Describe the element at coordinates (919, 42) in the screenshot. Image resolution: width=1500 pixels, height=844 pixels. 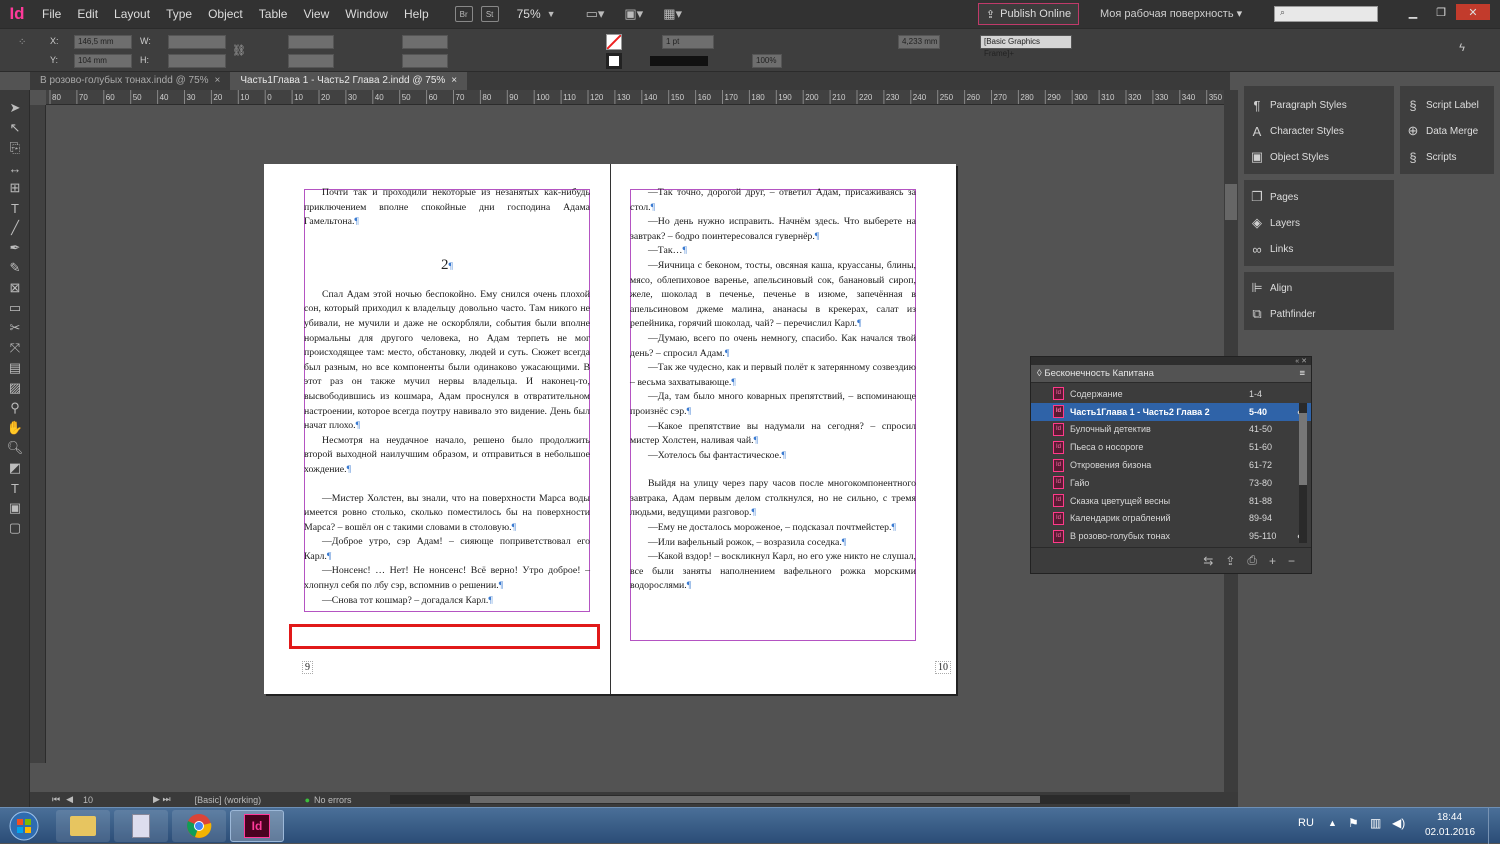
I see `measure-field: 4,233 mm` at that location.